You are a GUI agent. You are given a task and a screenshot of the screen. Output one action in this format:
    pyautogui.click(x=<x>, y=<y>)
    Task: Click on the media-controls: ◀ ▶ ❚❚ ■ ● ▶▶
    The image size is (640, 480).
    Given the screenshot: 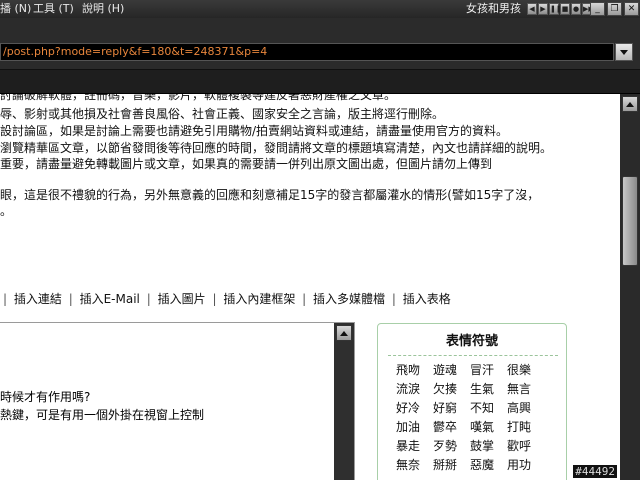 What is the action you would take?
    pyautogui.click(x=560, y=9)
    